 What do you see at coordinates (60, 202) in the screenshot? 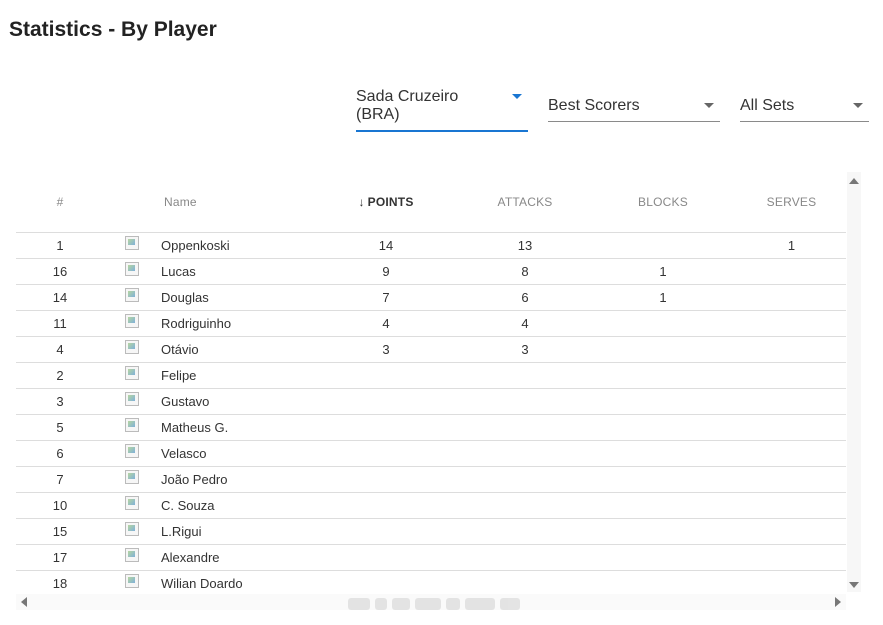
I see `column-header-number: #` at bounding box center [60, 202].